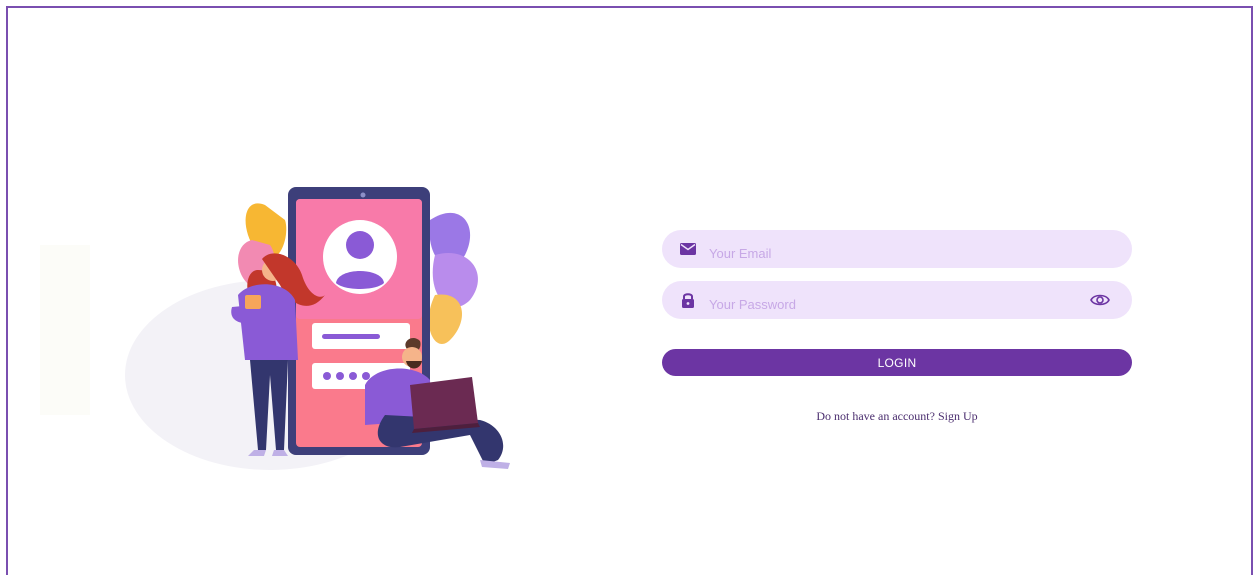 The image size is (1255, 575). Describe the element at coordinates (958, 416) in the screenshot. I see `signup-link: Sign Up` at that location.